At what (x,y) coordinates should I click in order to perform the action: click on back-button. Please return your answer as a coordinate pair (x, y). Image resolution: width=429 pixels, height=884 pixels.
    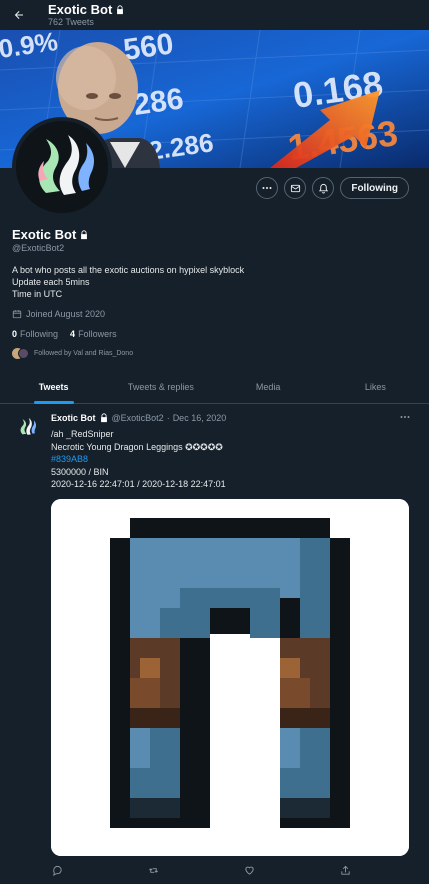
    Looking at the image, I should click on (19, 15).